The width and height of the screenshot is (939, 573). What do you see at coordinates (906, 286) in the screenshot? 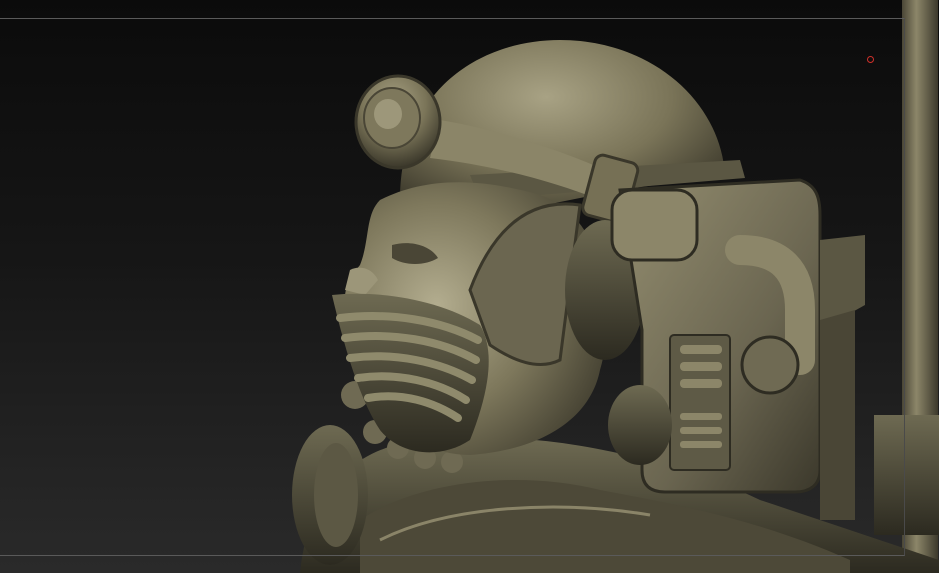
I see `antenna-pole` at bounding box center [906, 286].